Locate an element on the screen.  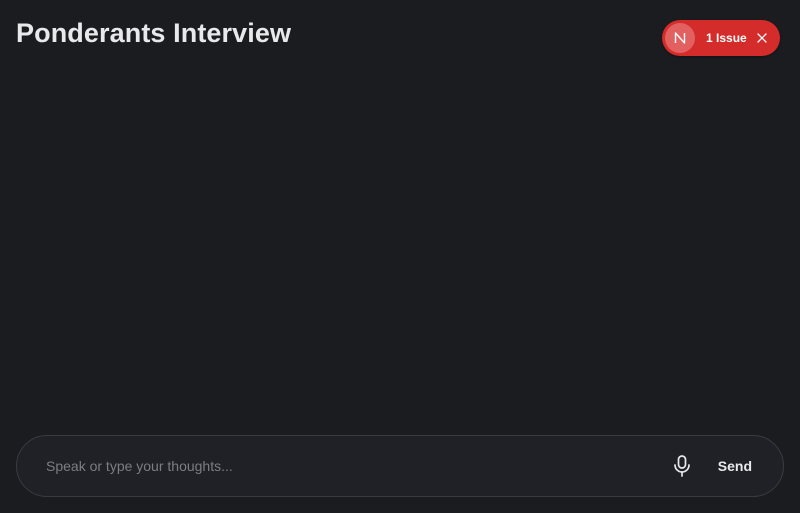
issues-count-label: 1 Issue is located at coordinates (726, 38).